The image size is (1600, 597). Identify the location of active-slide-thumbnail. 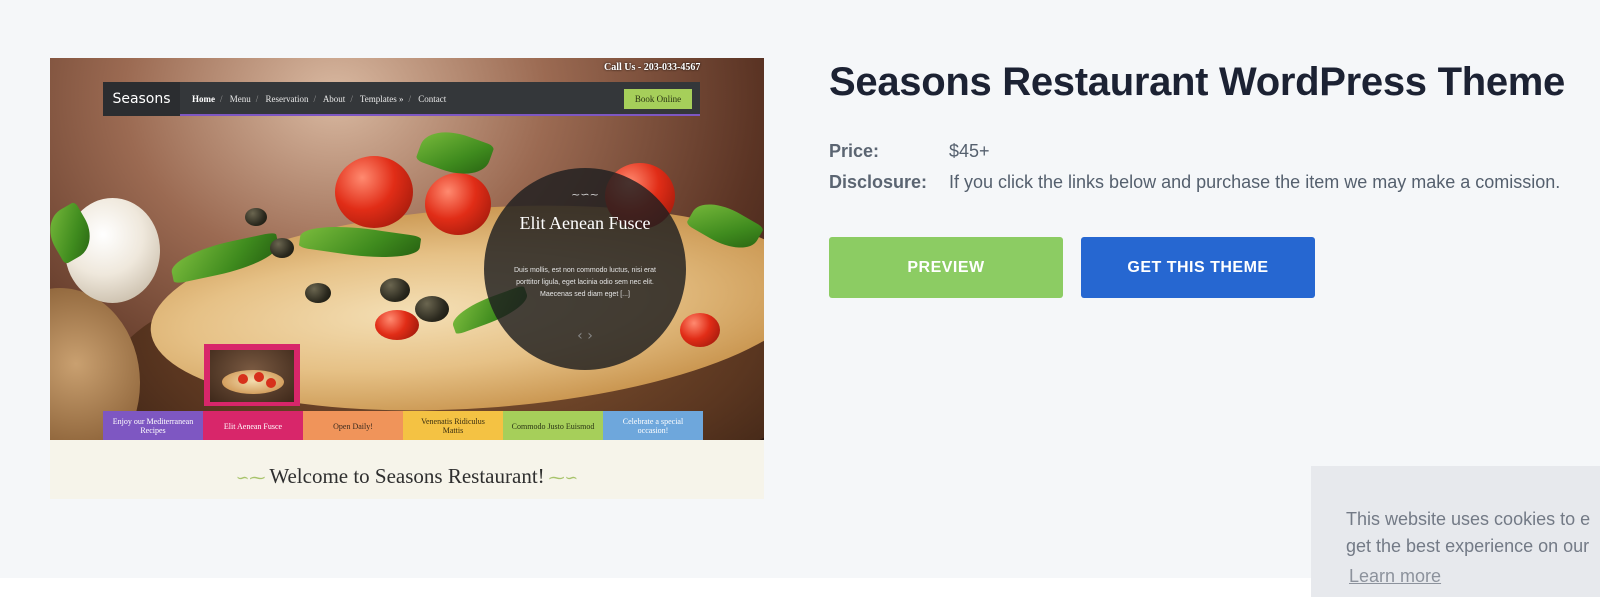
(252, 375).